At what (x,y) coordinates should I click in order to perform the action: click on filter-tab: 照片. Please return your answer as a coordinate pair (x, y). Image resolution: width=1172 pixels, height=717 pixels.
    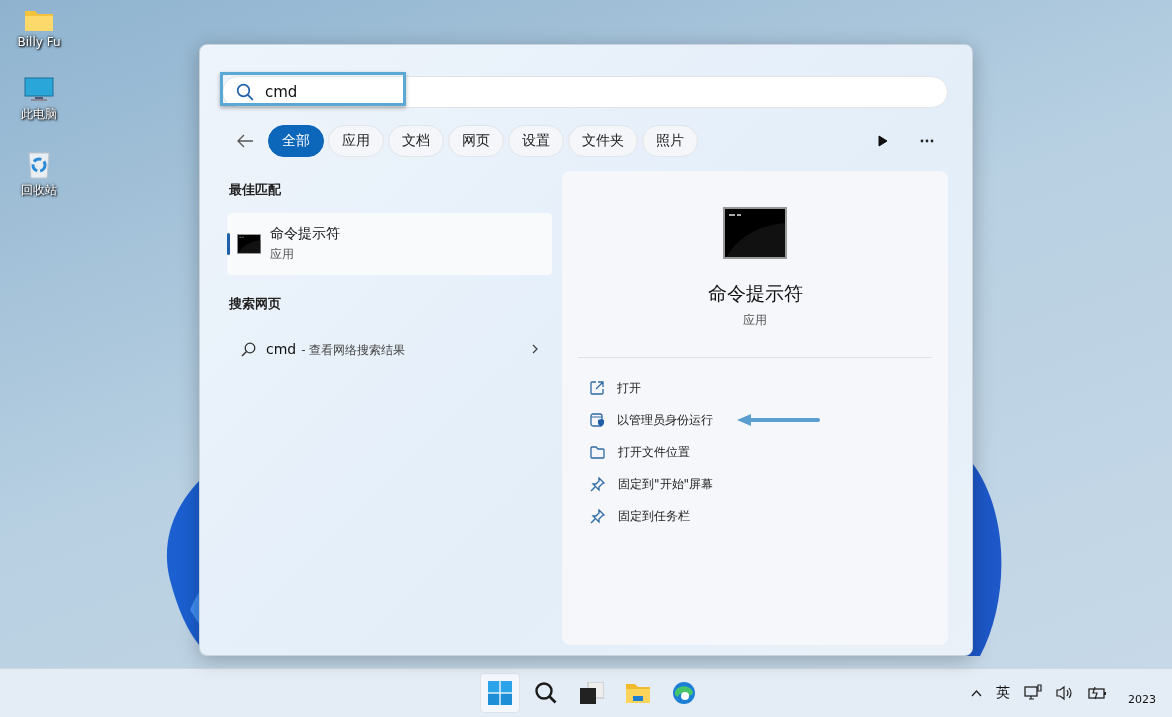
    Looking at the image, I should click on (670, 141).